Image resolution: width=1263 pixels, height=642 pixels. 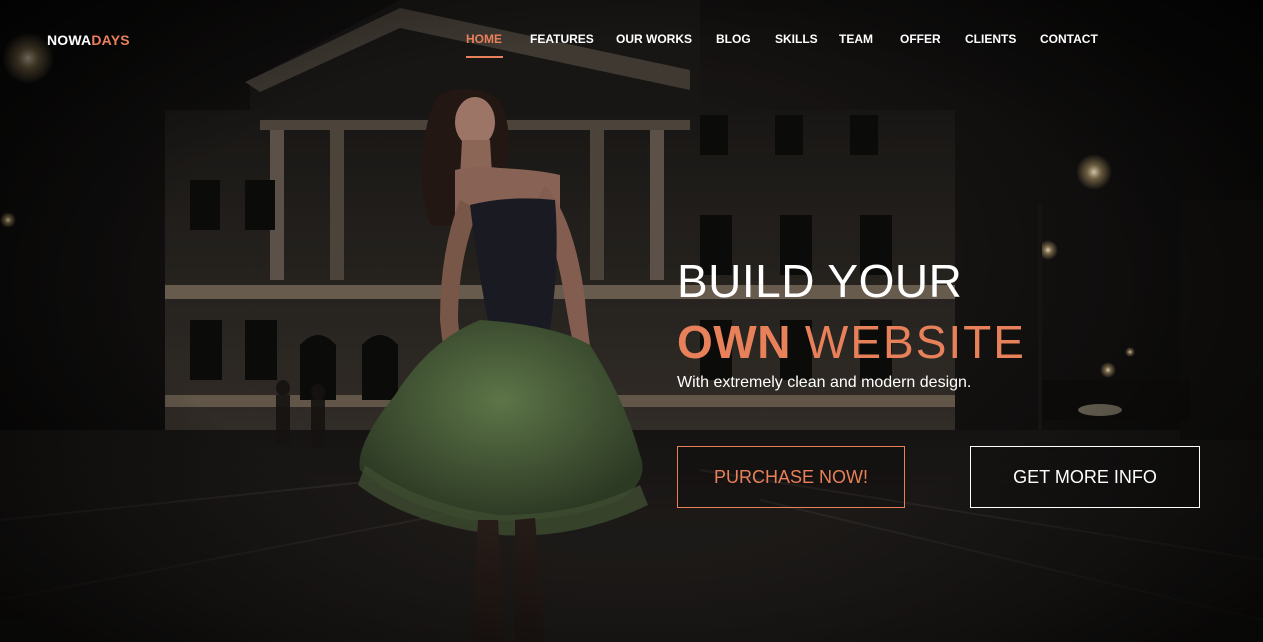 What do you see at coordinates (920, 39) in the screenshot?
I see `nav-item-offer: OFFER` at bounding box center [920, 39].